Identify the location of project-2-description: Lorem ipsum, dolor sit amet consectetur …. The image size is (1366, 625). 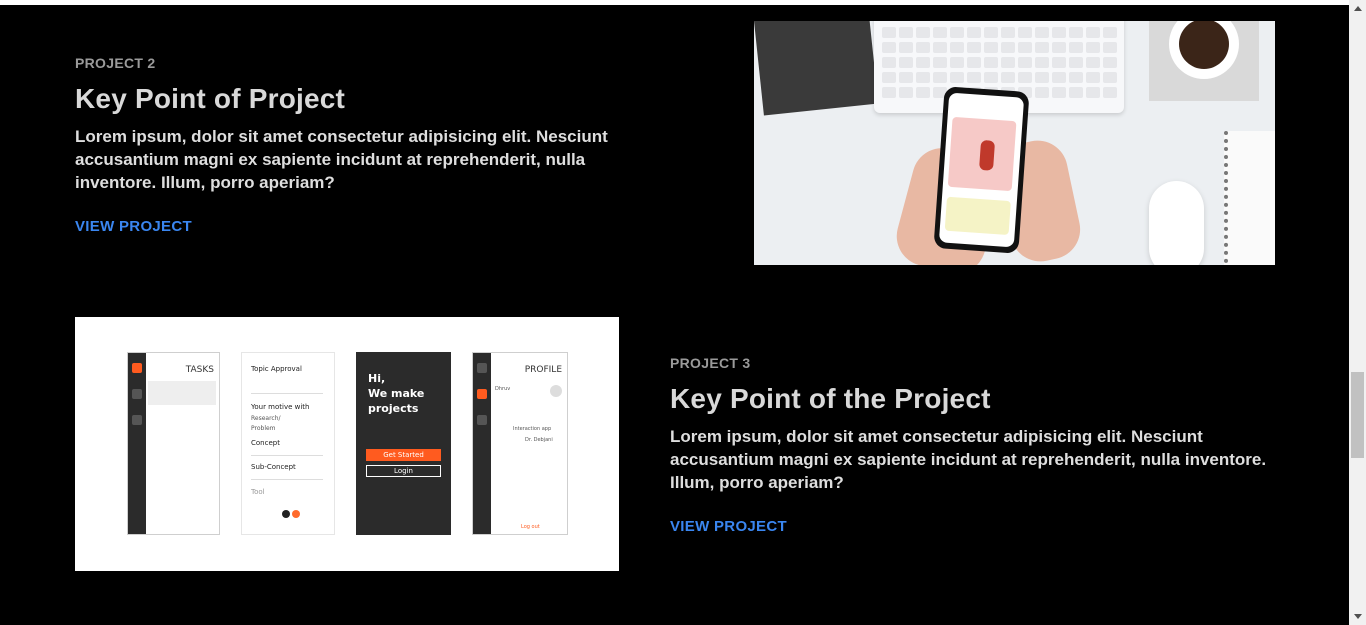
(341, 159).